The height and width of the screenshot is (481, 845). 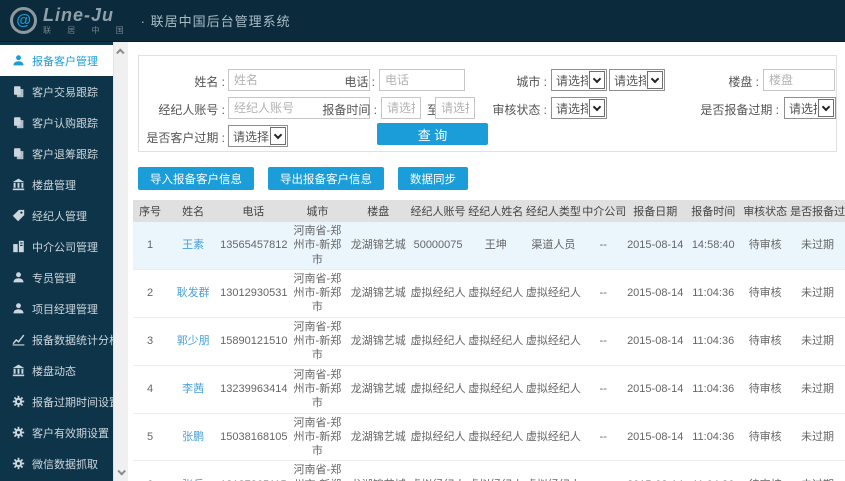 I want to click on import-customers-button: 导入报备客户信息, so click(x=196, y=178).